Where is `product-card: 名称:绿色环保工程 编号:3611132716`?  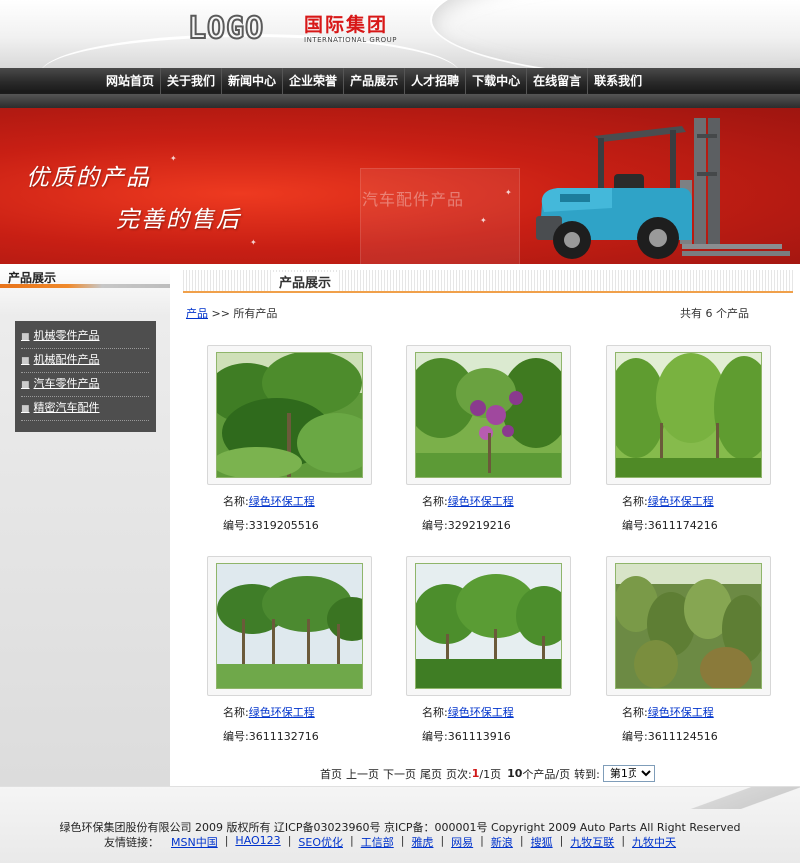
product-card: 名称:绿色环保工程 编号:3611132716 is located at coordinates (289, 650).